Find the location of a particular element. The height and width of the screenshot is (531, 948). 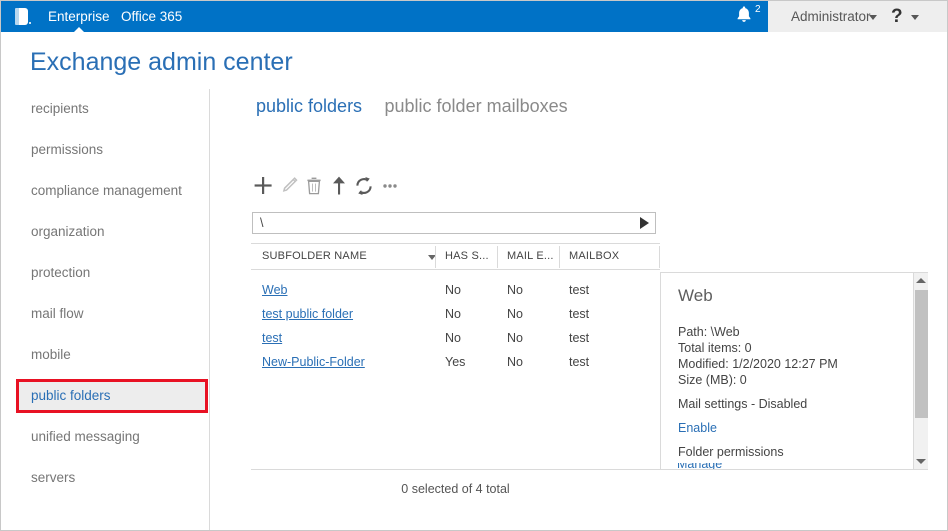

more-button is located at coordinates (390, 186).